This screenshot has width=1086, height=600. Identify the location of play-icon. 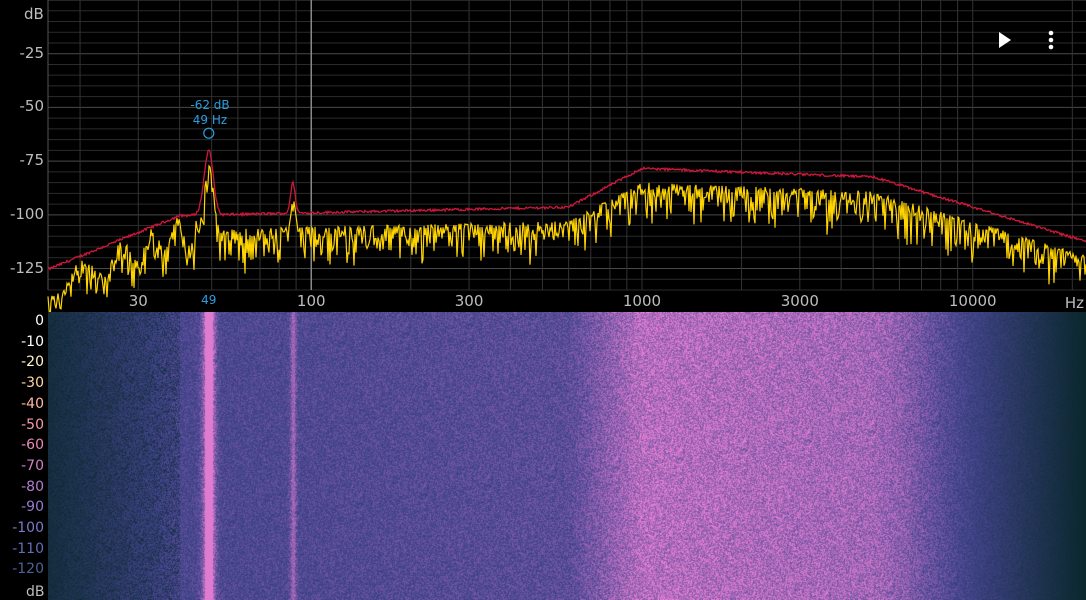
(1005, 40).